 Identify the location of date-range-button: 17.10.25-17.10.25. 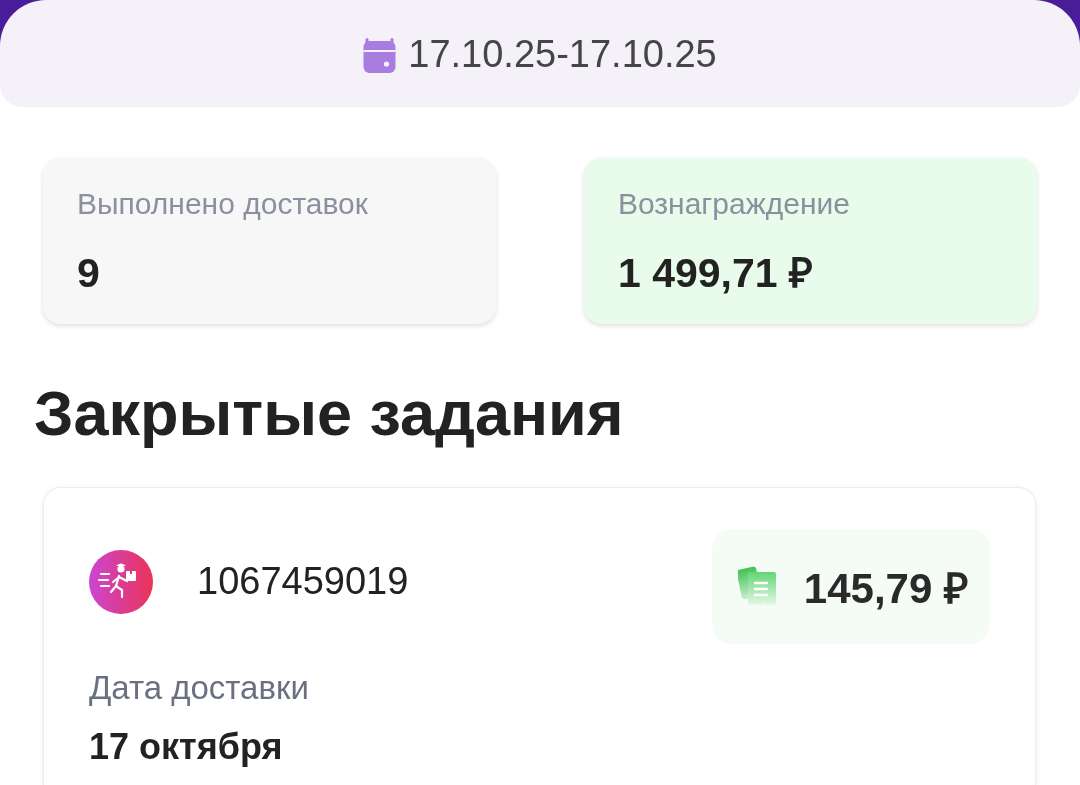
(540, 54).